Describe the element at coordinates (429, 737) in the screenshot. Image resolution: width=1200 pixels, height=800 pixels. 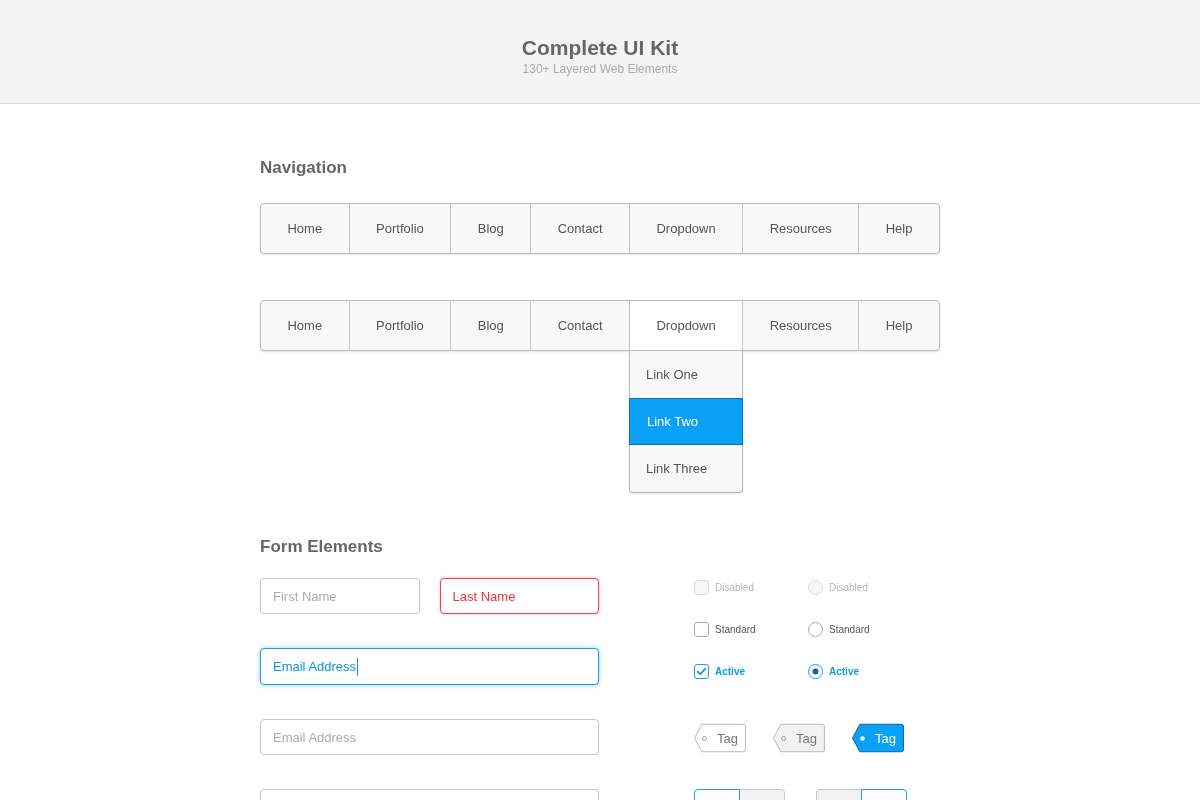
I see `input-field: Email Address` at that location.